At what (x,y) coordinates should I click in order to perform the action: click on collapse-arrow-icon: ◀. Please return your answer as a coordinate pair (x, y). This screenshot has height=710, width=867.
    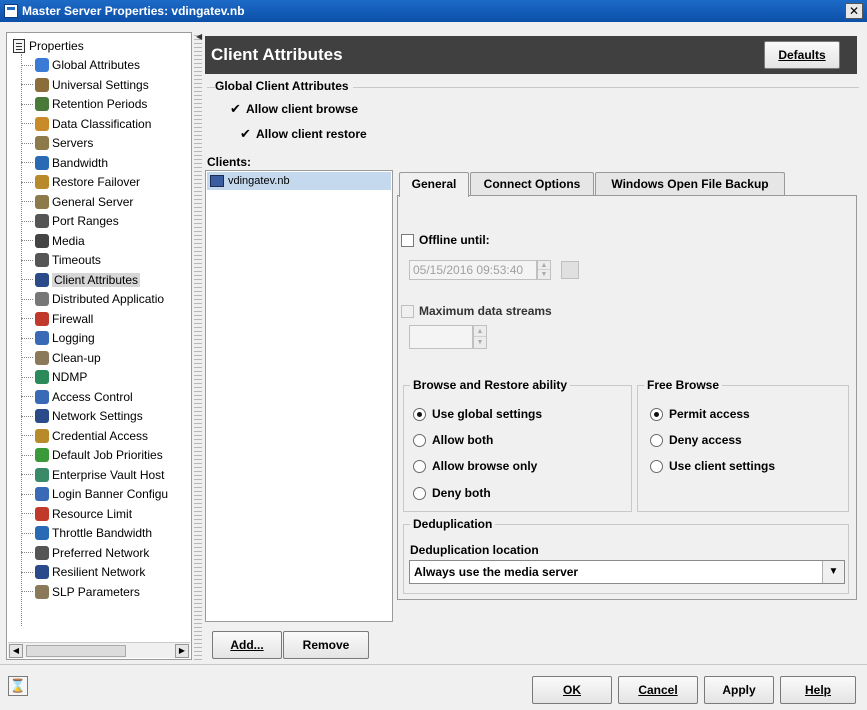
    Looking at the image, I should click on (199, 36).